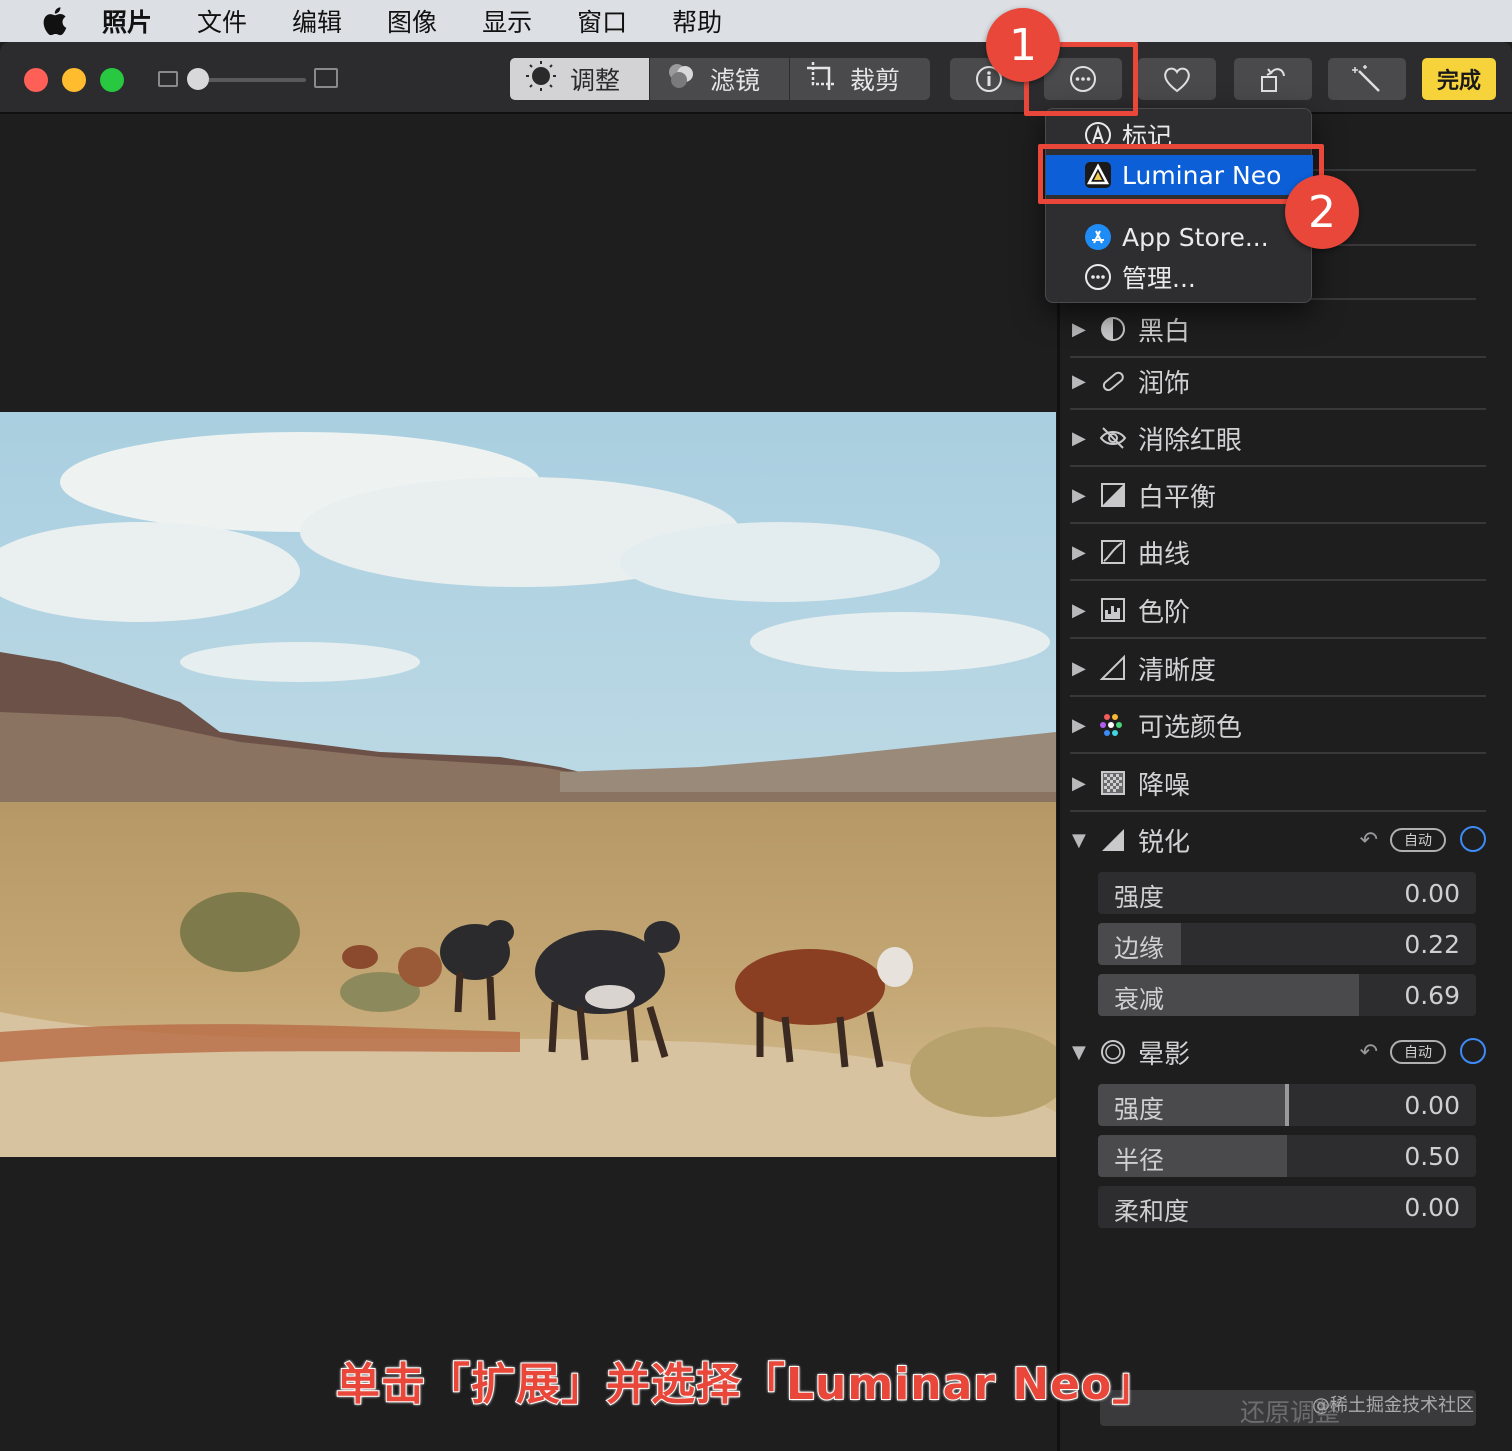 Image resolution: width=1512 pixels, height=1451 pixels. I want to click on menu-edit: 编辑, so click(317, 21).